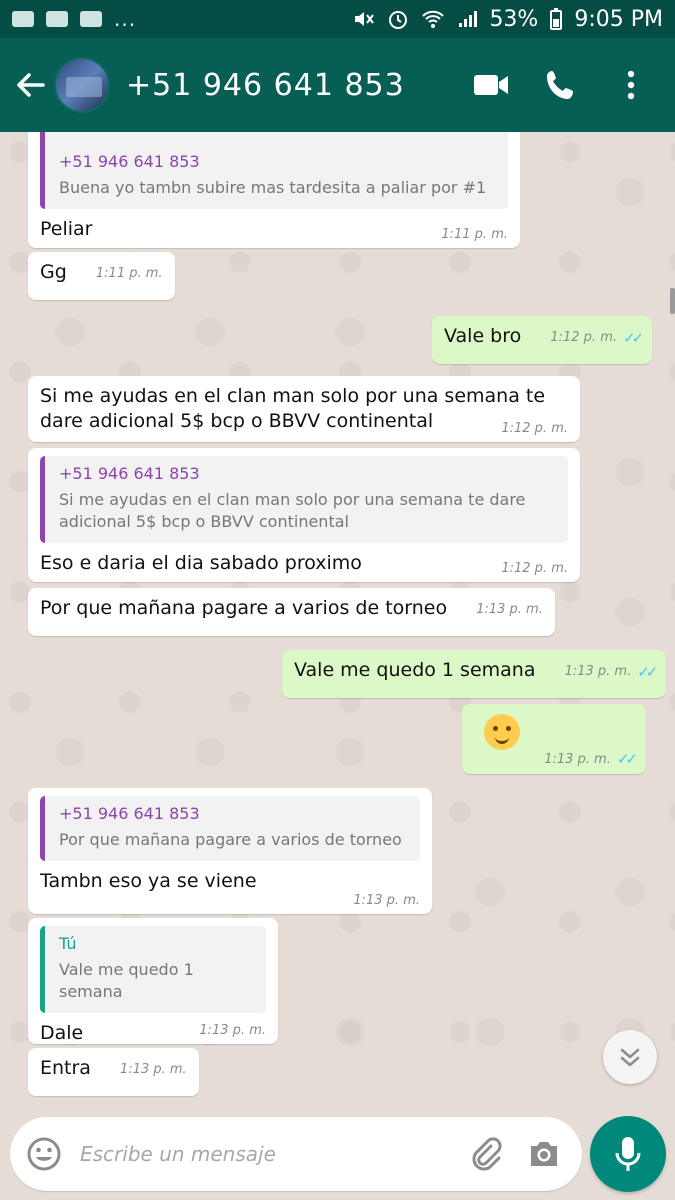  I want to click on back-button, so click(30, 85).